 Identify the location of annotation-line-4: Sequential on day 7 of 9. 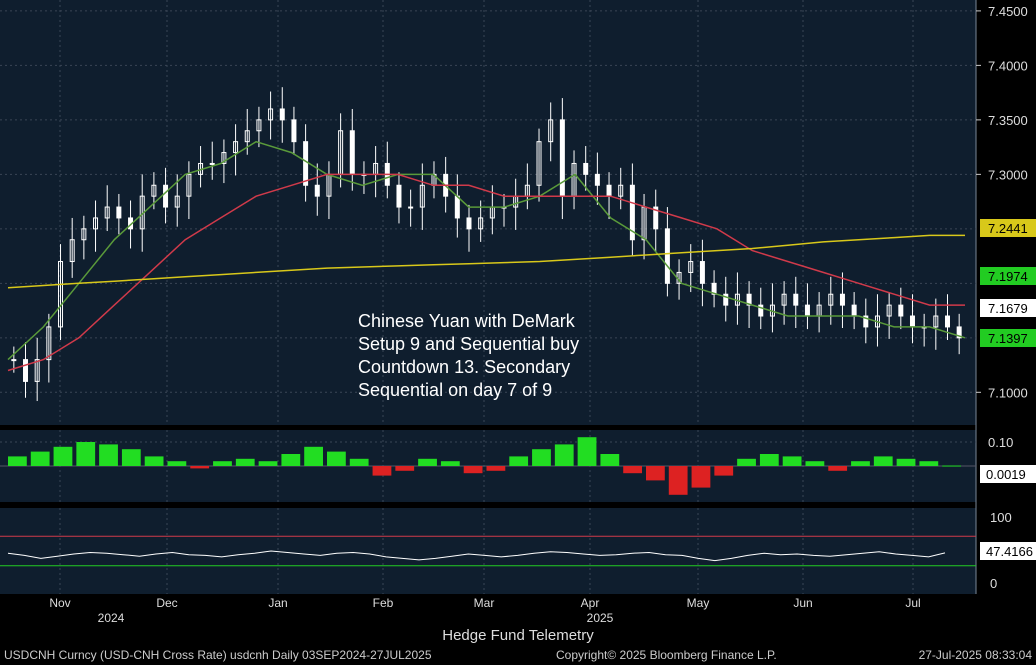
(455, 390).